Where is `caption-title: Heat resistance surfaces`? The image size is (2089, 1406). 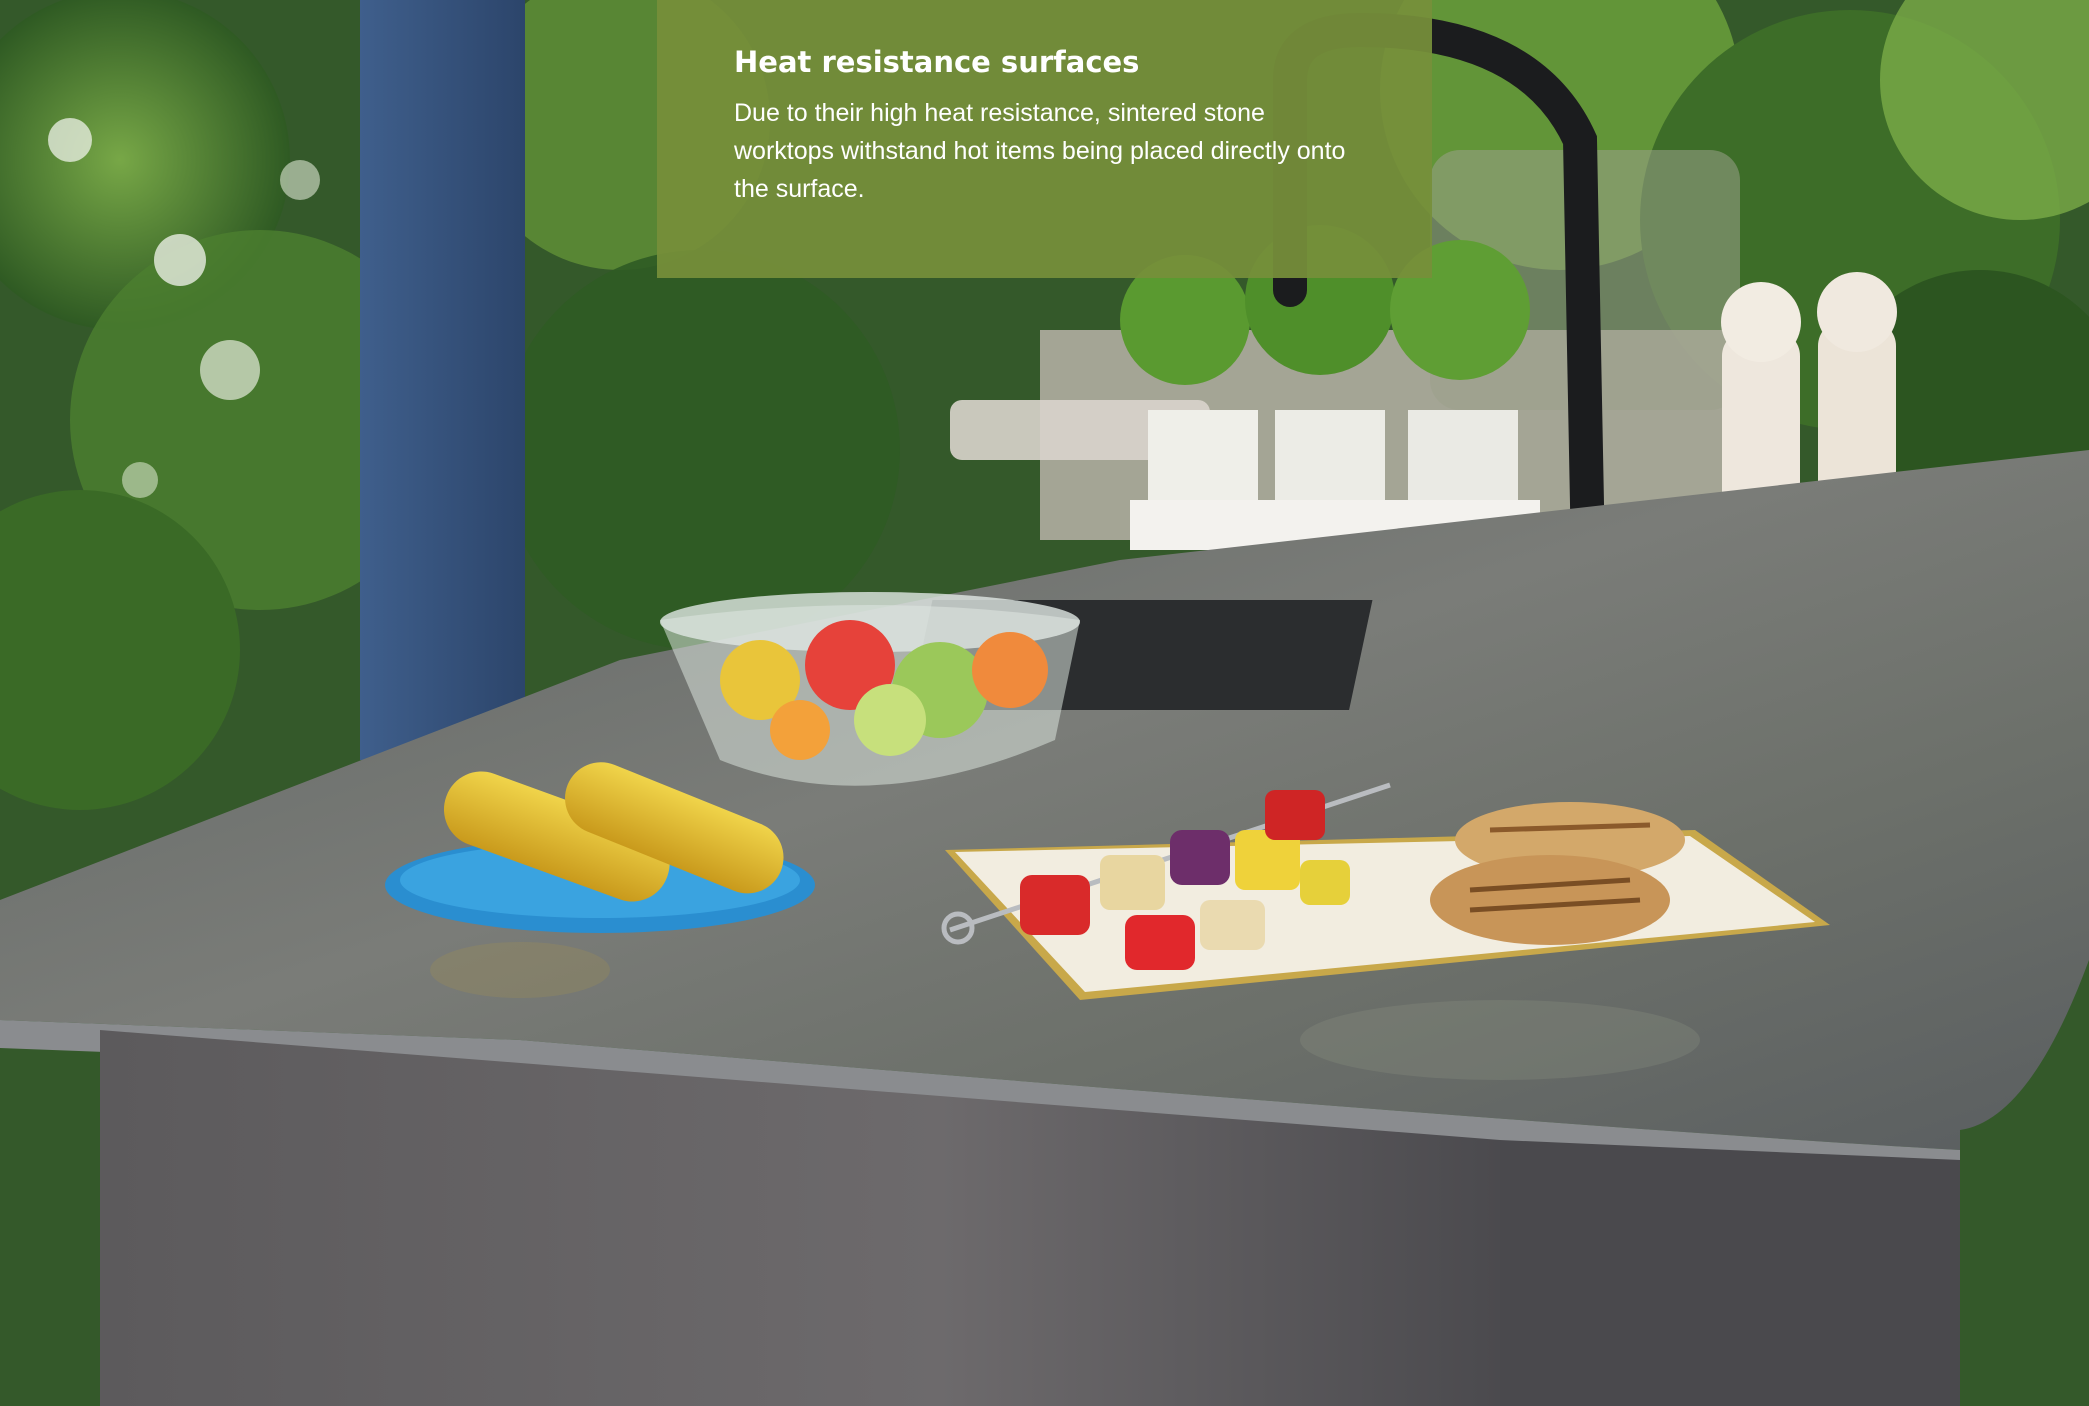
caption-title: Heat resistance surfaces is located at coordinates (937, 62).